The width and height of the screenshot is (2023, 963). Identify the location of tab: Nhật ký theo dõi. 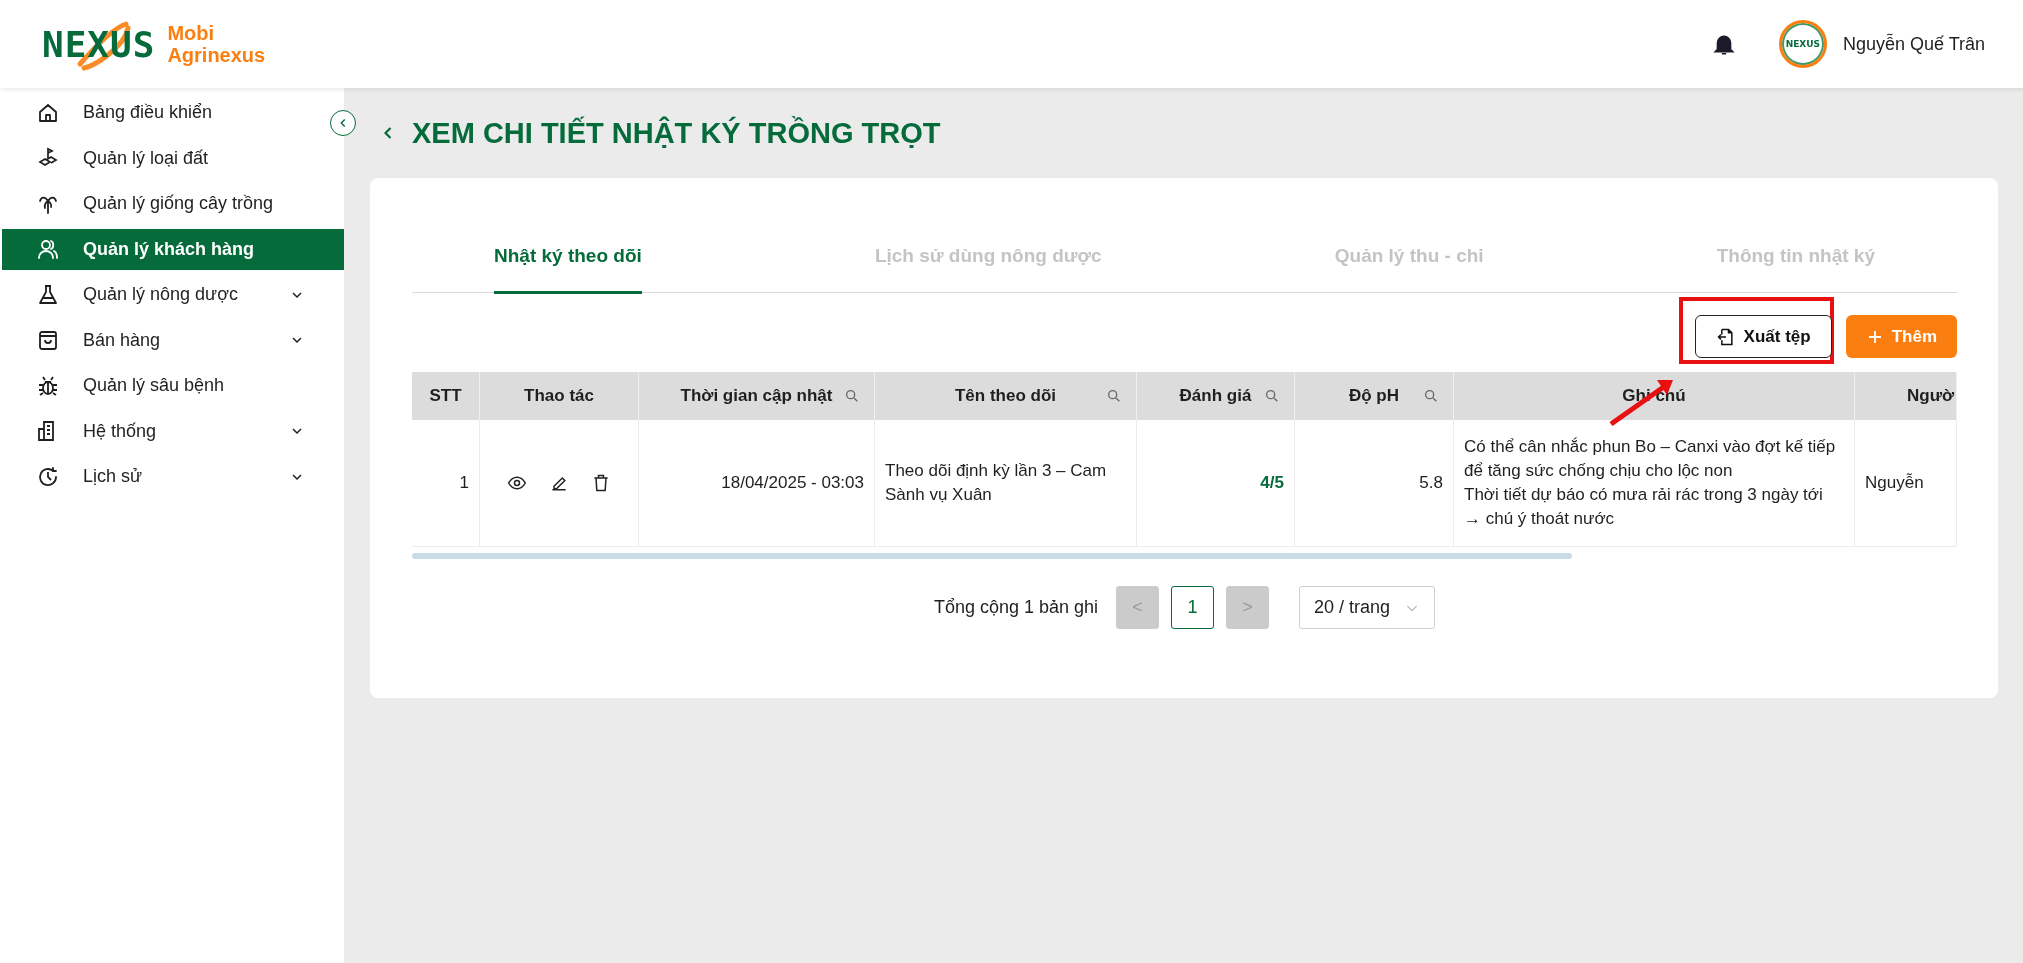
(568, 269).